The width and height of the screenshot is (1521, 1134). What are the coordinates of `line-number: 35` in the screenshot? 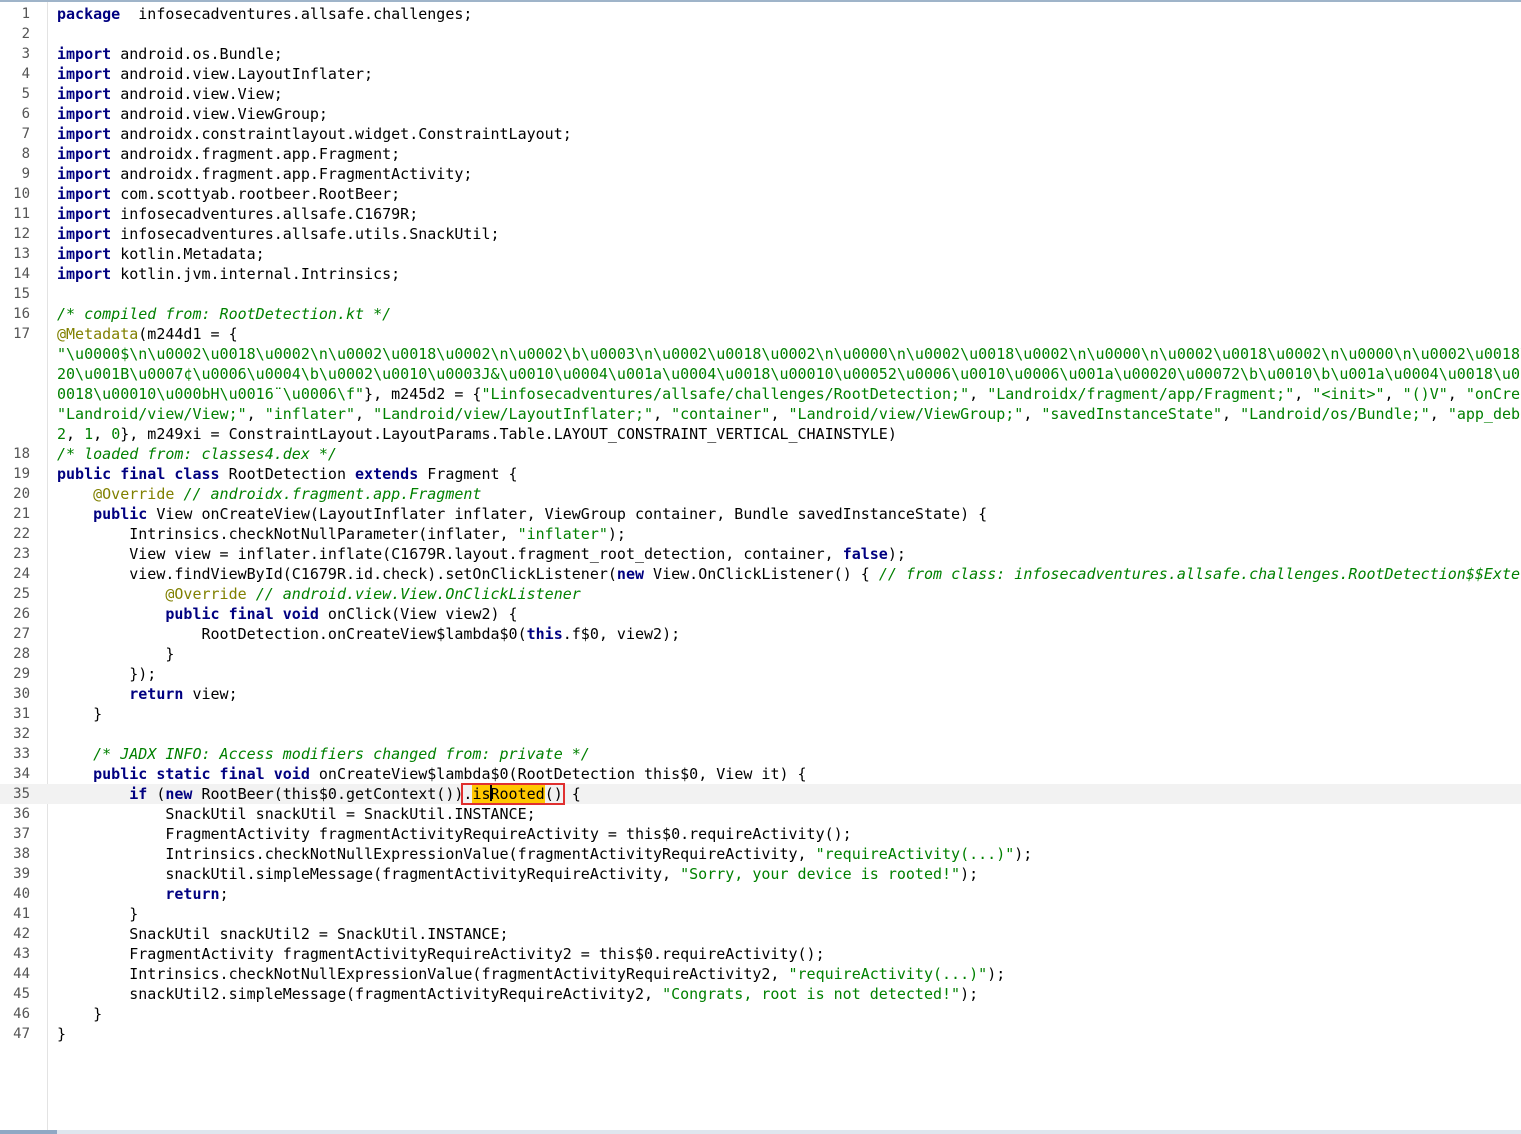 It's located at (21, 794).